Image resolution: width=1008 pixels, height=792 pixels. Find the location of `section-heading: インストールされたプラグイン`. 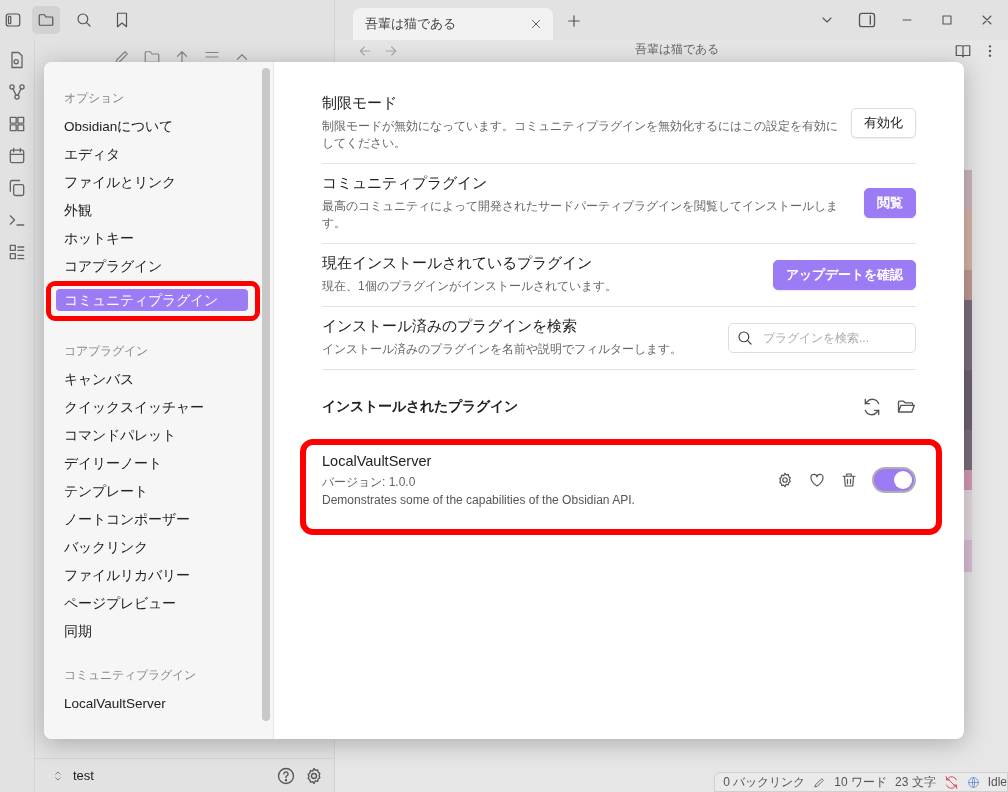

section-heading: インストールされたプラグイン is located at coordinates (420, 407).